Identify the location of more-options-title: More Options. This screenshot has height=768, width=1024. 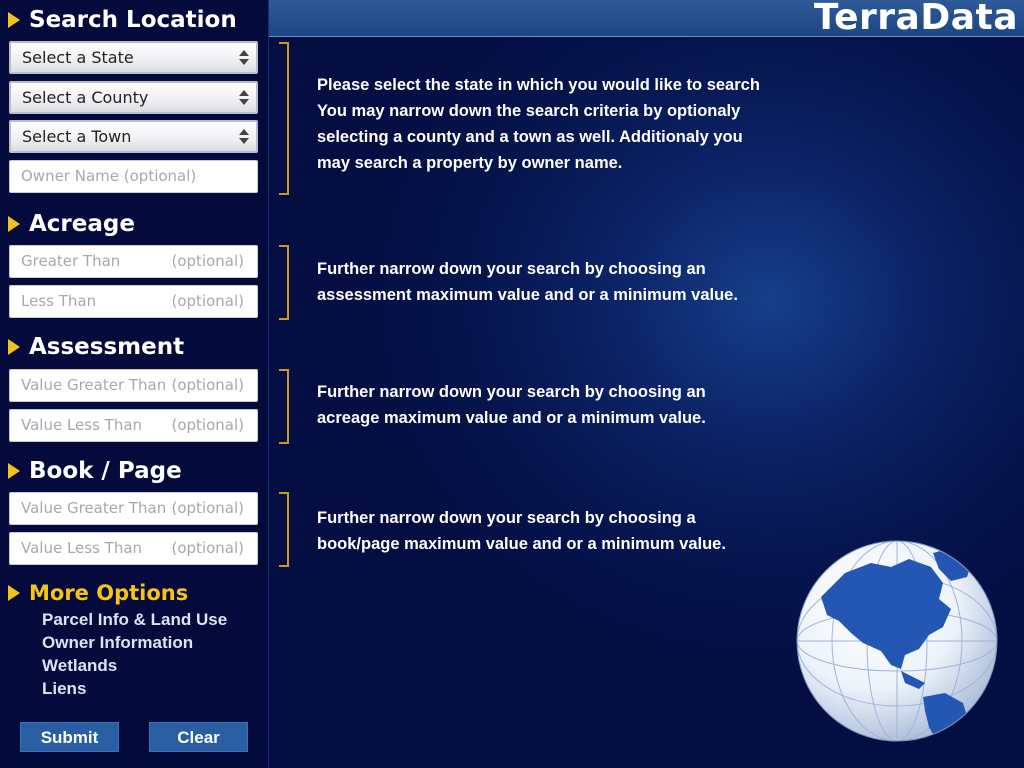
(108, 593).